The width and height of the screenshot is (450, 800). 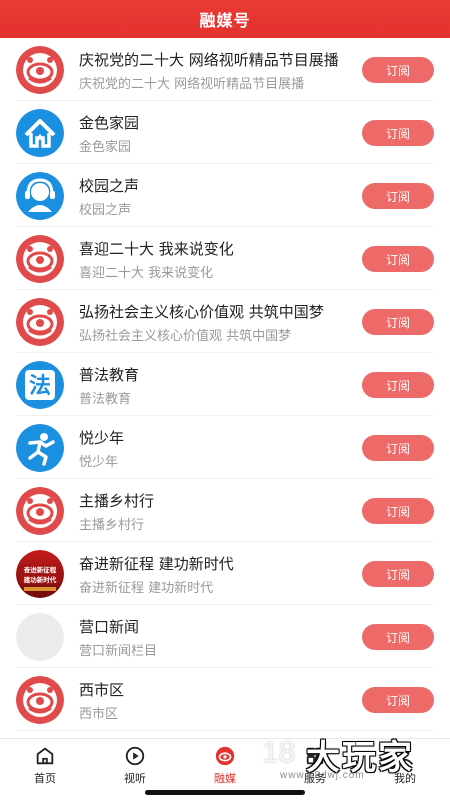 I want to click on play-icon, so click(x=135, y=756).